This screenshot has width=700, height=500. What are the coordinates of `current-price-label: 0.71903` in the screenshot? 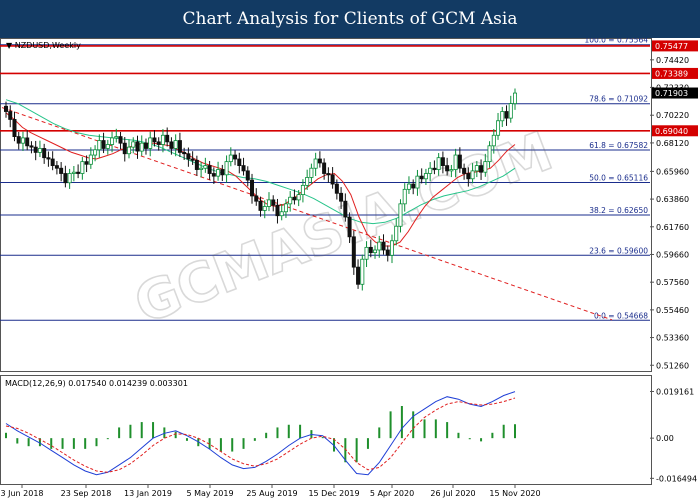 It's located at (671, 93).